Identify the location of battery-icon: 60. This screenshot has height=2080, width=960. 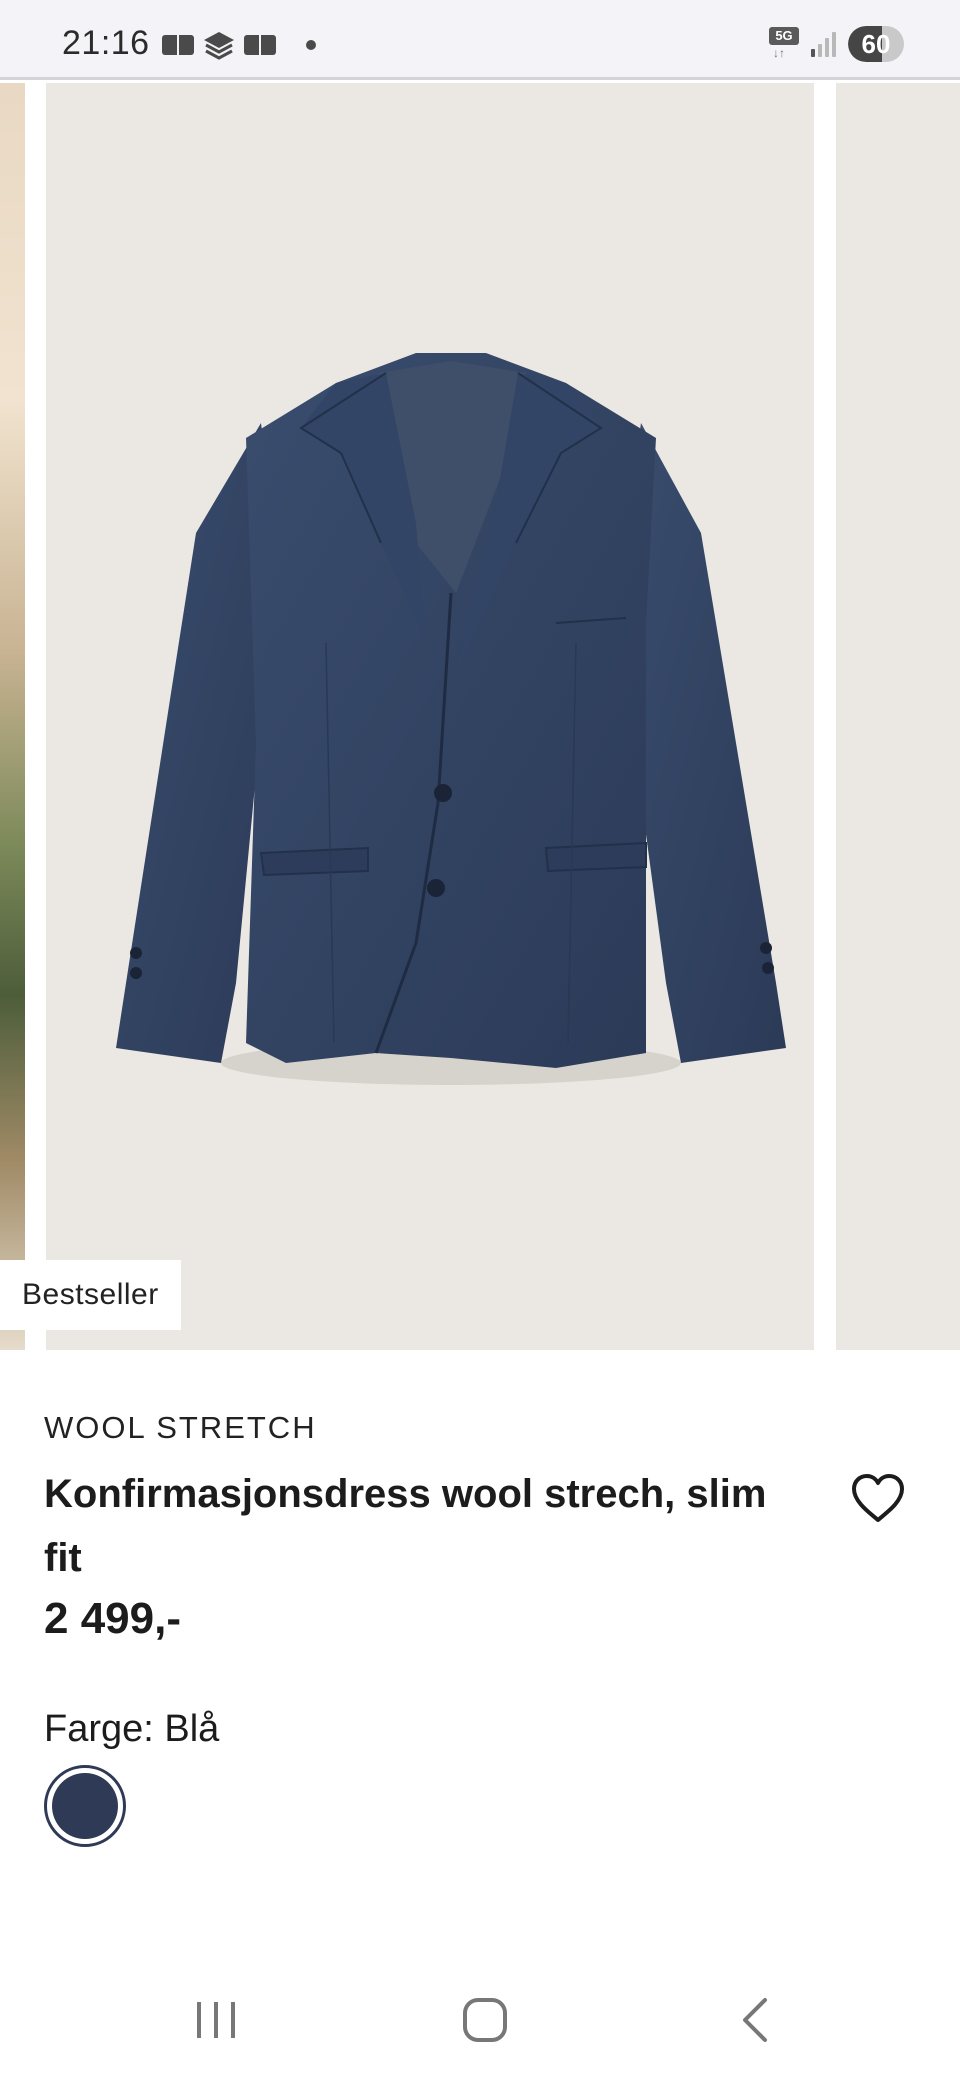
(876, 44).